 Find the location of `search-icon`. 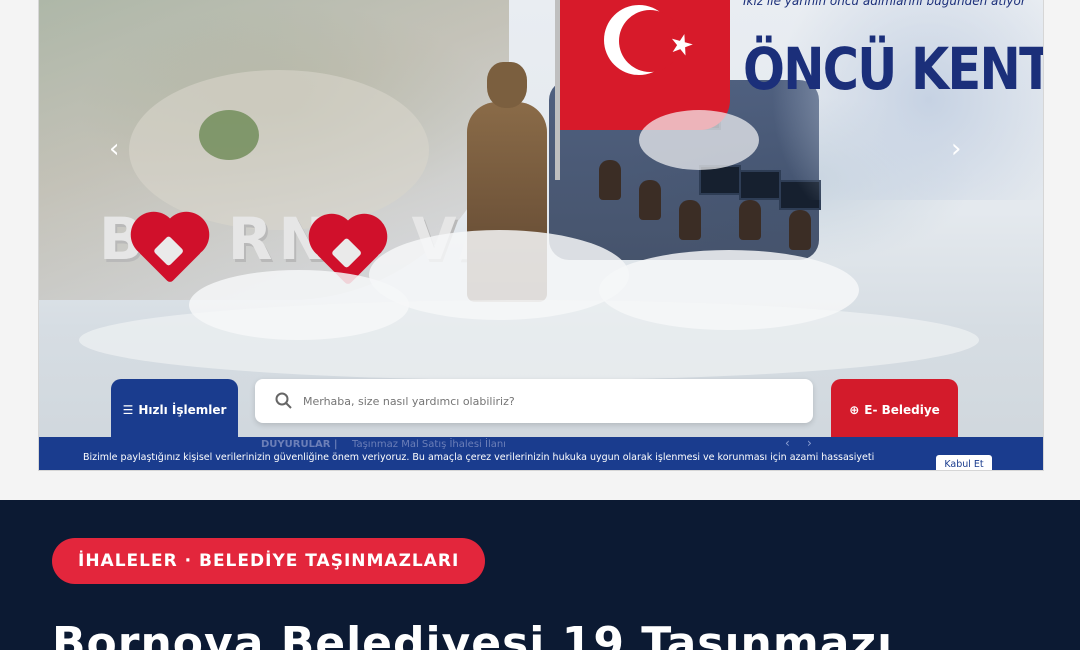

search-icon is located at coordinates (284, 401).